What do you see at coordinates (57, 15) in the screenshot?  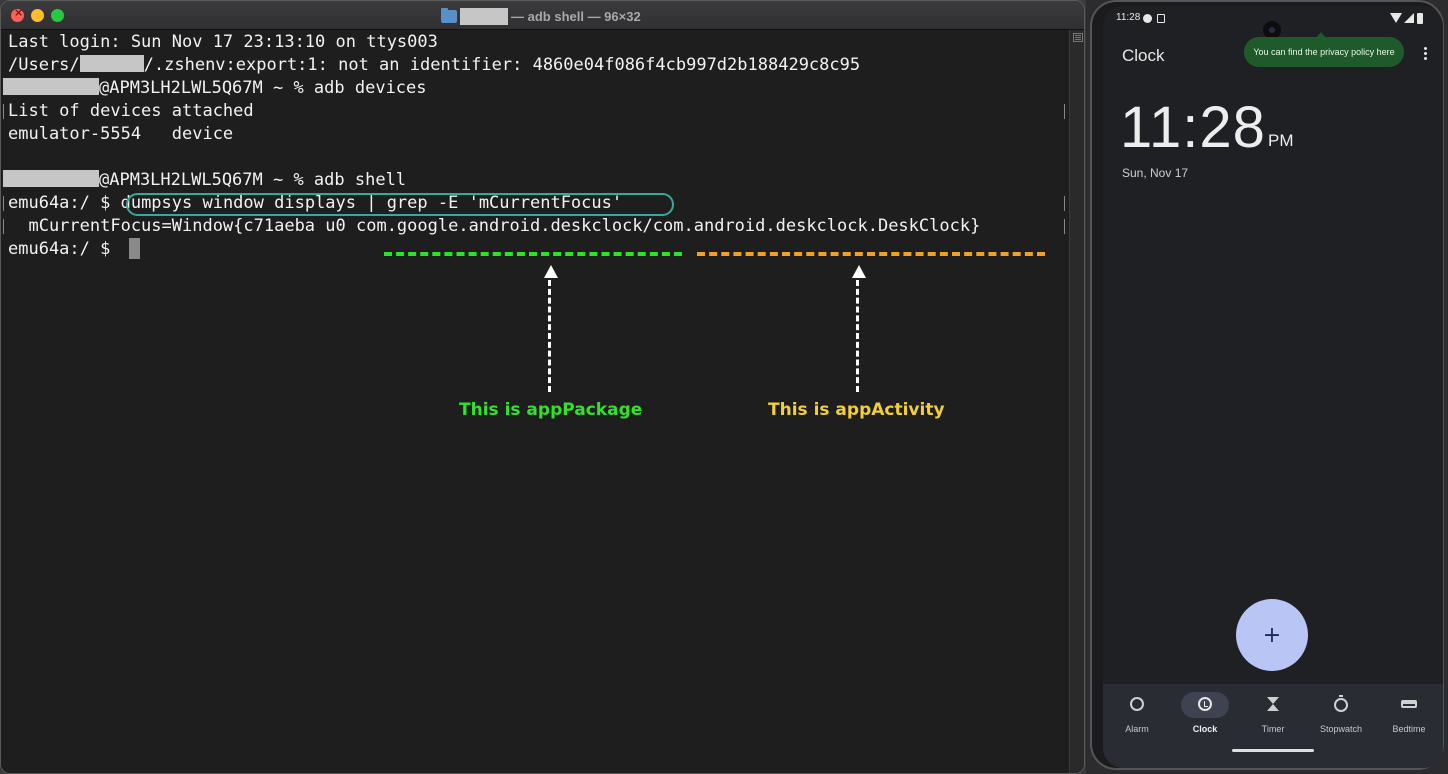 I see `maximize-window-button` at bounding box center [57, 15].